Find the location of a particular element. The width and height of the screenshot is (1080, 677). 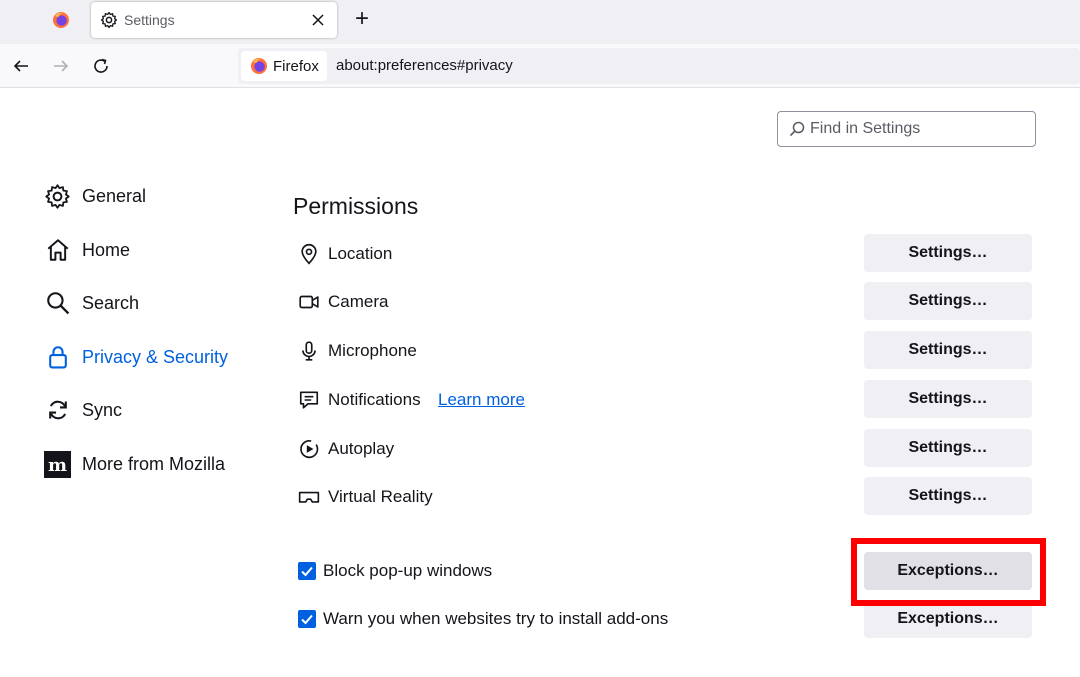

learn-more-link: Learn more is located at coordinates (481, 400).